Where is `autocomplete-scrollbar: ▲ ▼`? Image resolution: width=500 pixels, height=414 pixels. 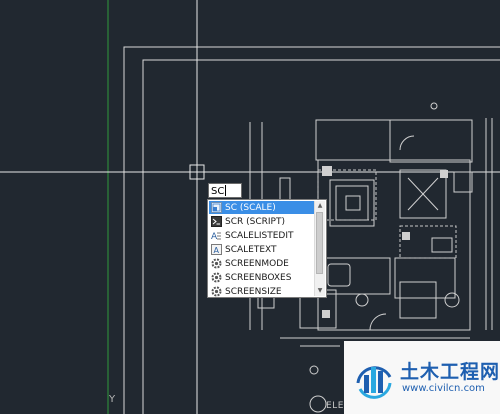 autocomplete-scrollbar: ▲ ▼ is located at coordinates (319, 248).